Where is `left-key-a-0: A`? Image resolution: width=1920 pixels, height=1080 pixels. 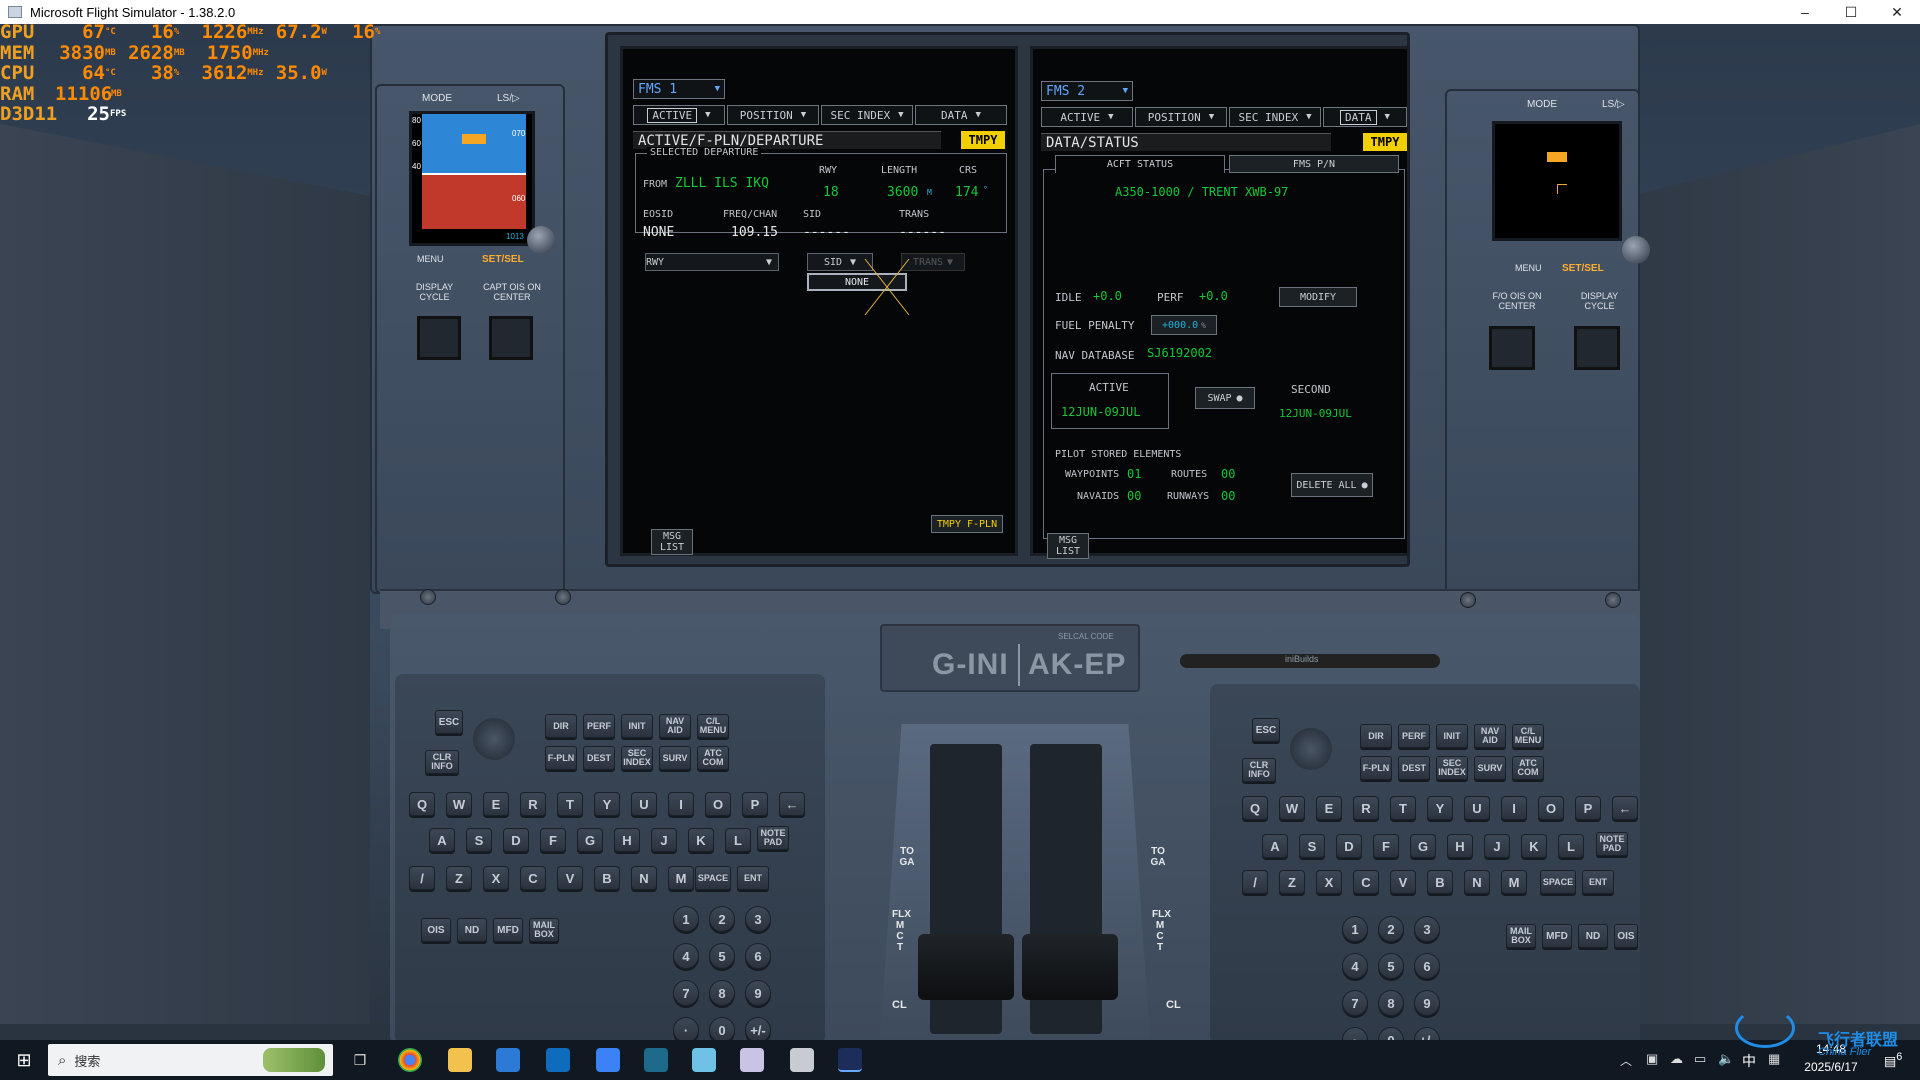 left-key-a-0: A is located at coordinates (442, 840).